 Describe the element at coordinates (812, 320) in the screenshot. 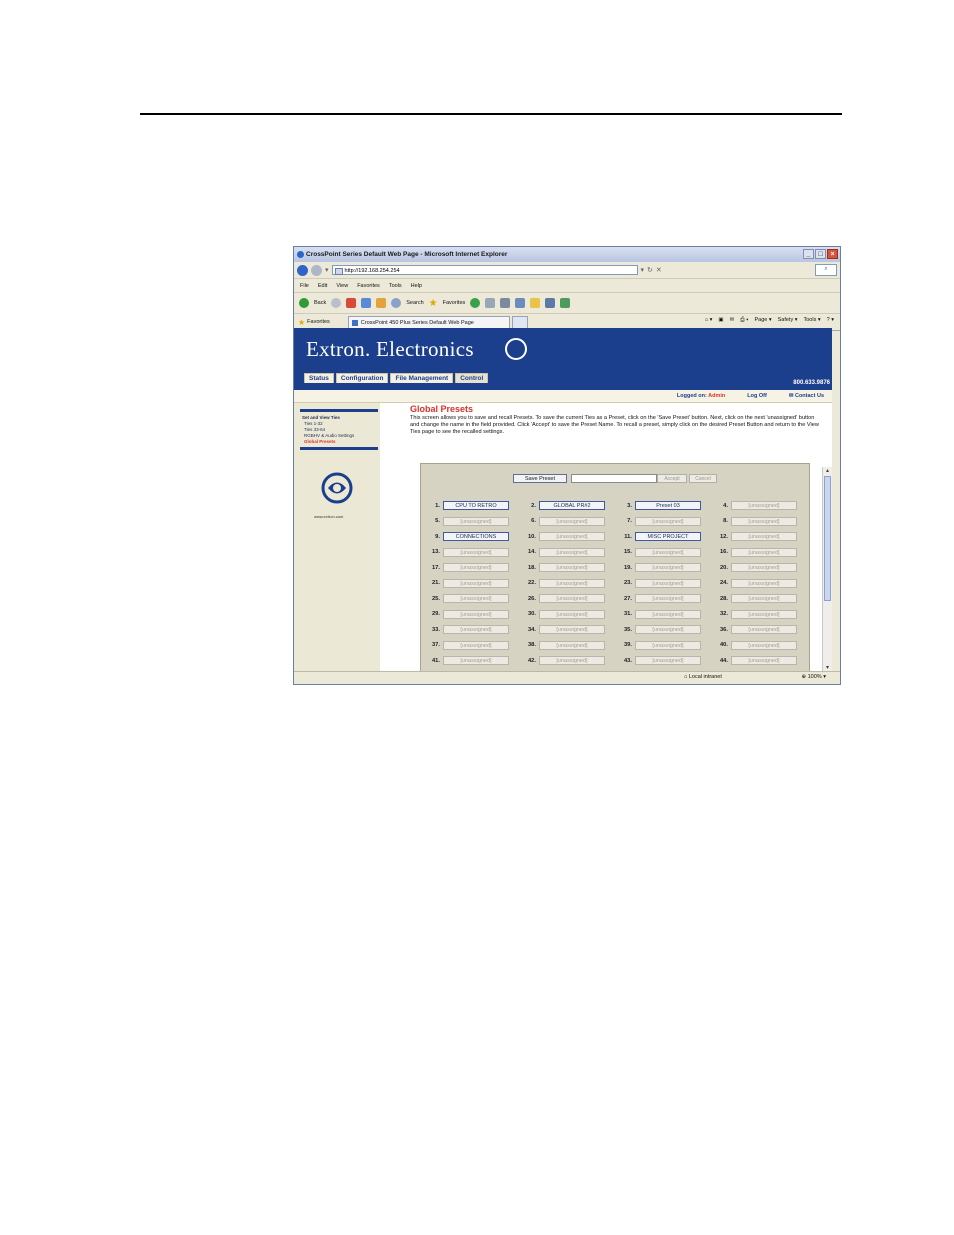

I see `command-tools: Tools ▾` at that location.